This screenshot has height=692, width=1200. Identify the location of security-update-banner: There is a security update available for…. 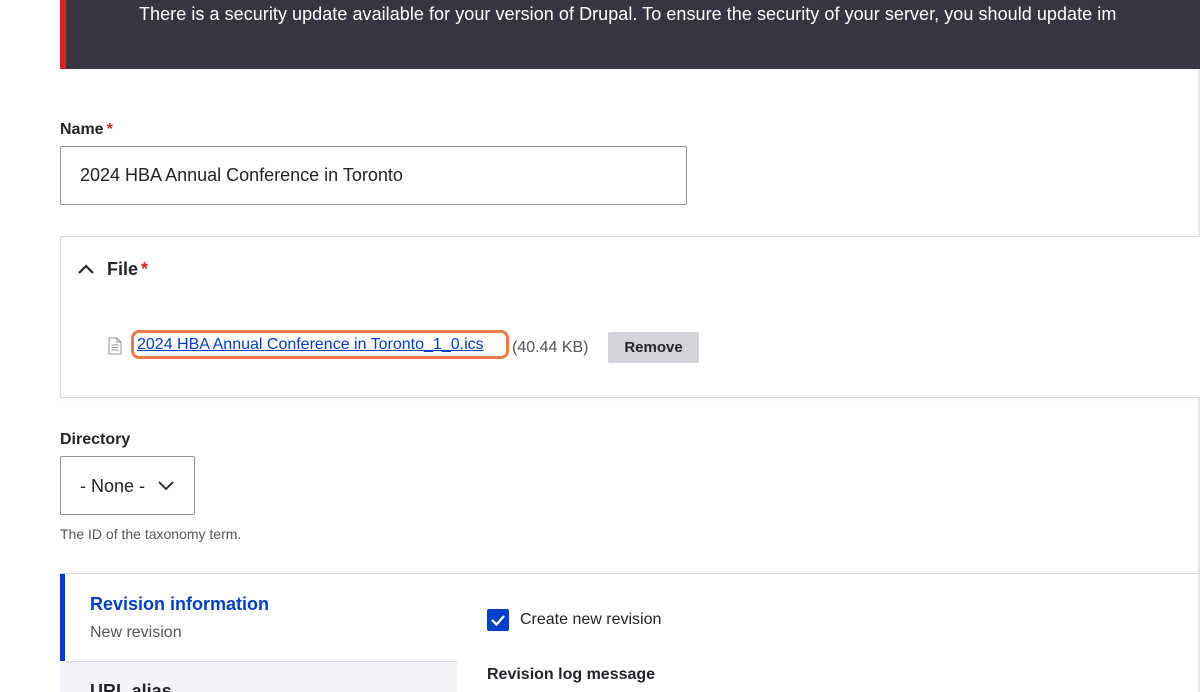
(630, 34).